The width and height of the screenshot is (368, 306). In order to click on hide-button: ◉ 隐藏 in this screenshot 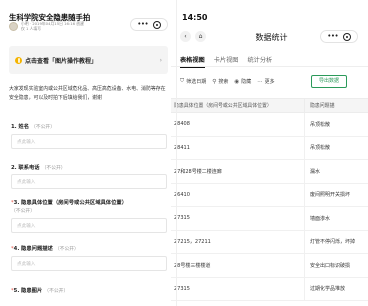, I will do `click(242, 82)`.